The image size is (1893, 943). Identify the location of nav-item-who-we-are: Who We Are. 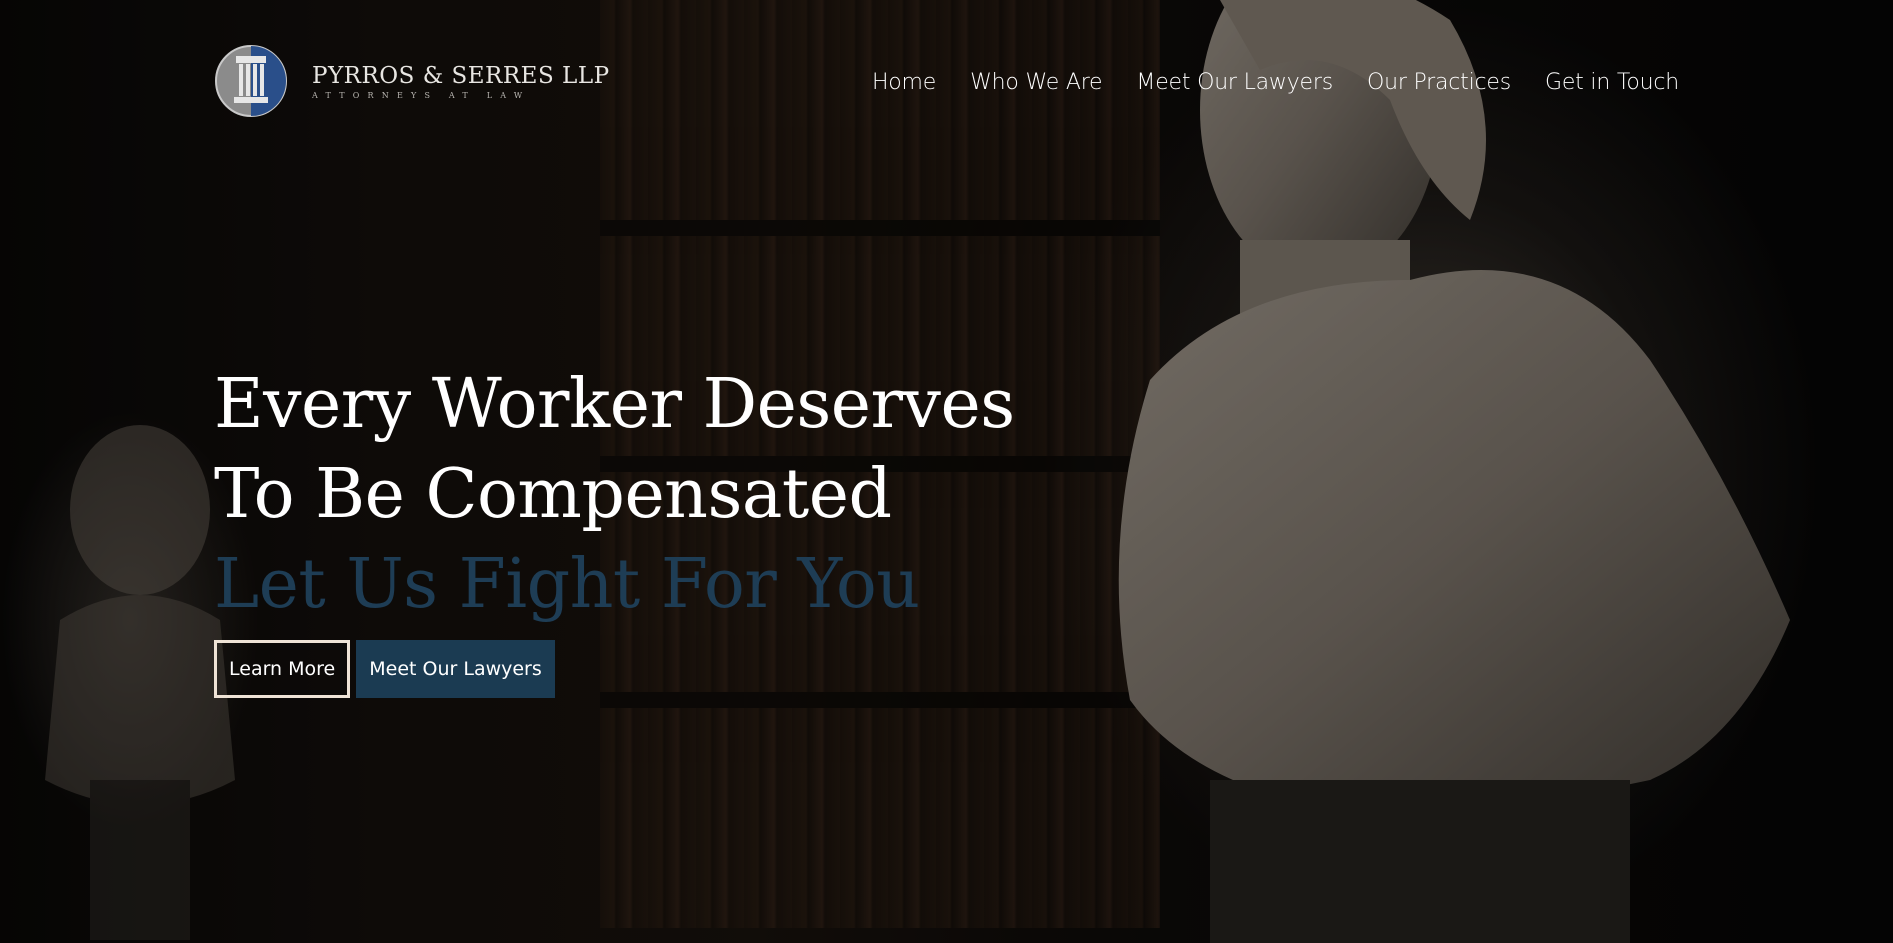
(1036, 82).